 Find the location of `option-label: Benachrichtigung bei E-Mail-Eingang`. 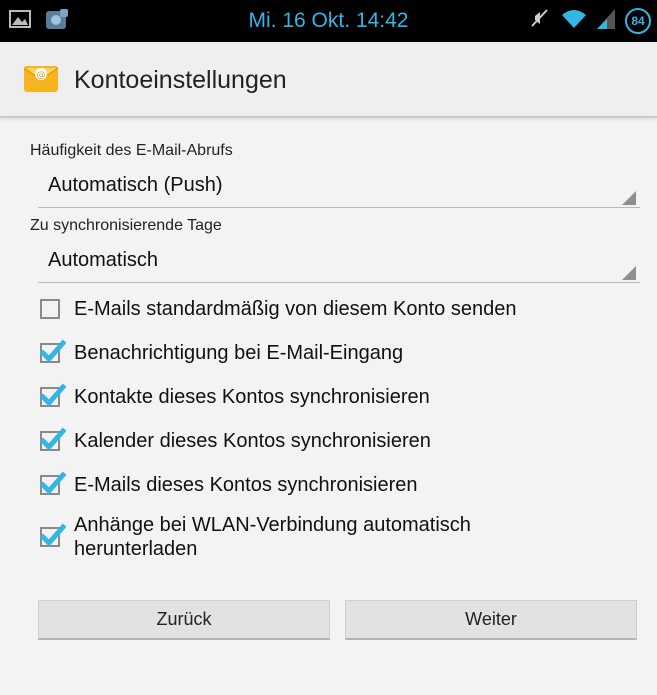

option-label: Benachrichtigung bei E-Mail-Eingang is located at coordinates (239, 353).